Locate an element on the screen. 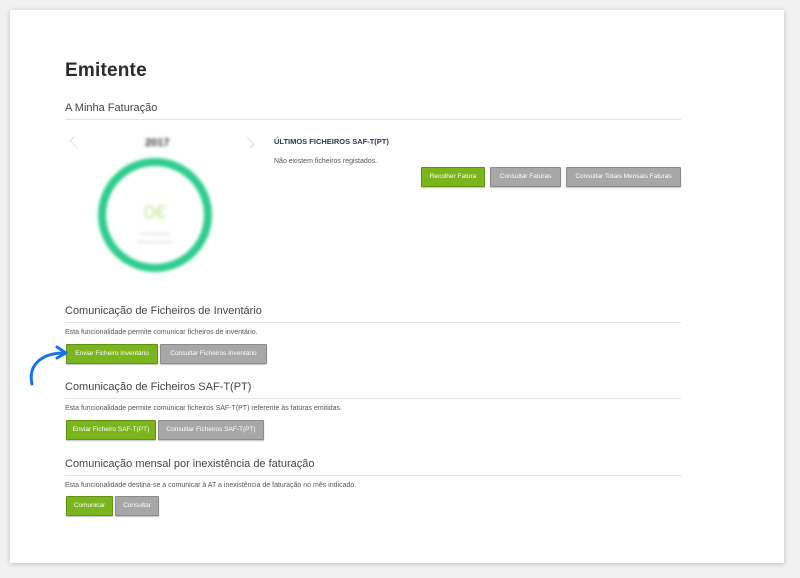 The width and height of the screenshot is (800, 578). no-files-text: Não existem ficheiros registados. is located at coordinates (326, 161).